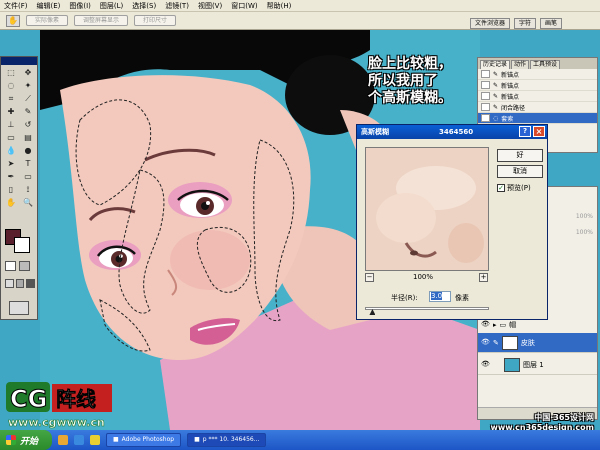 The image size is (600, 450). I want to click on history-brush-tool-icon: ↺, so click(28, 125).